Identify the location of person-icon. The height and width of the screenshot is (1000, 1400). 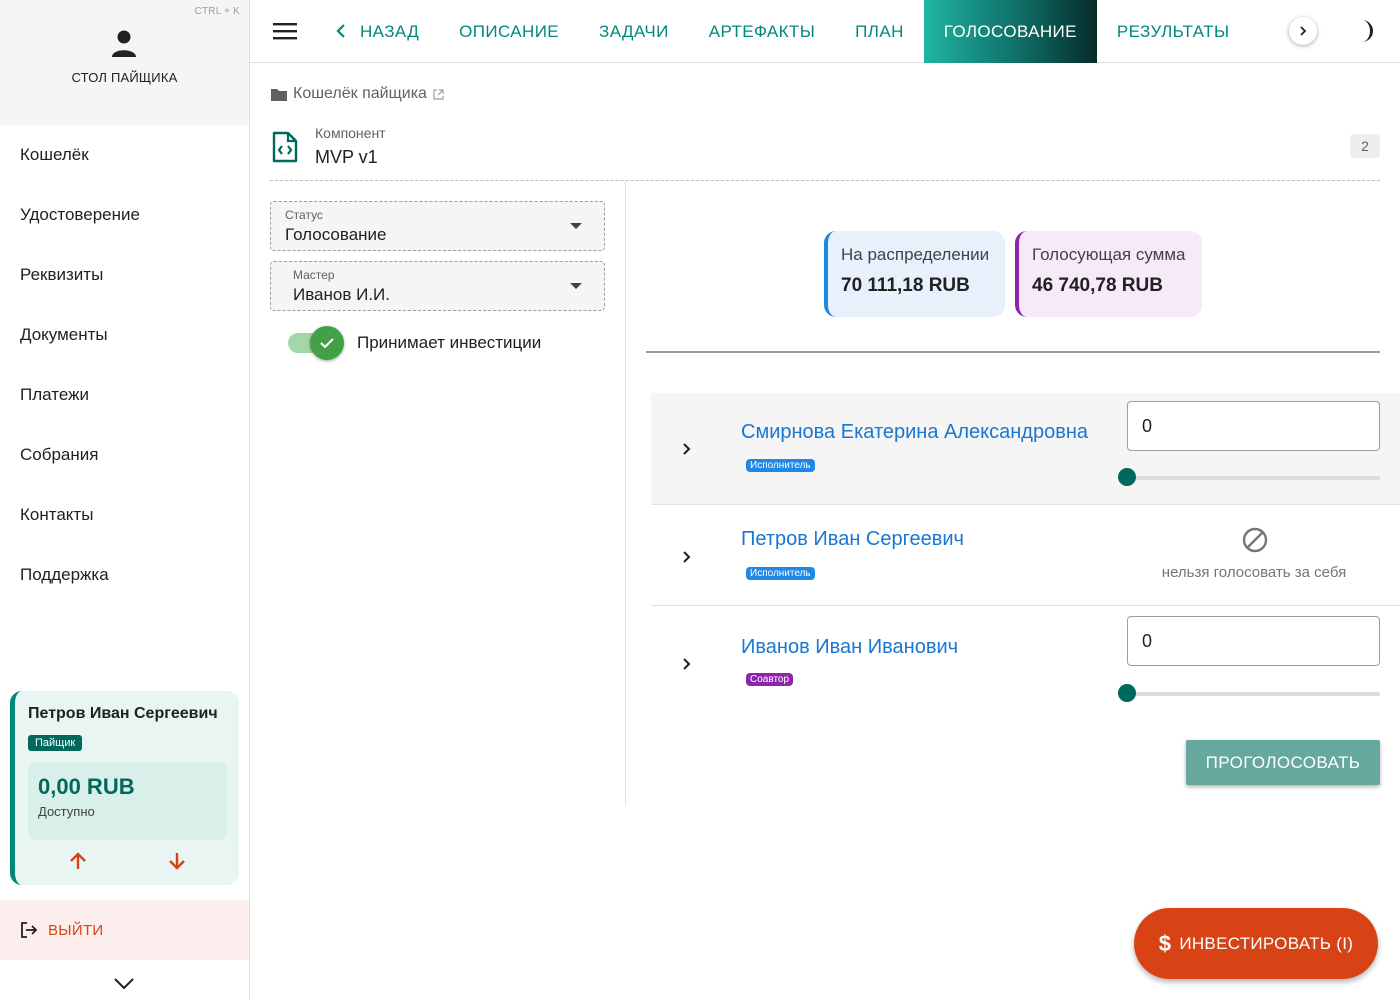
(124, 43).